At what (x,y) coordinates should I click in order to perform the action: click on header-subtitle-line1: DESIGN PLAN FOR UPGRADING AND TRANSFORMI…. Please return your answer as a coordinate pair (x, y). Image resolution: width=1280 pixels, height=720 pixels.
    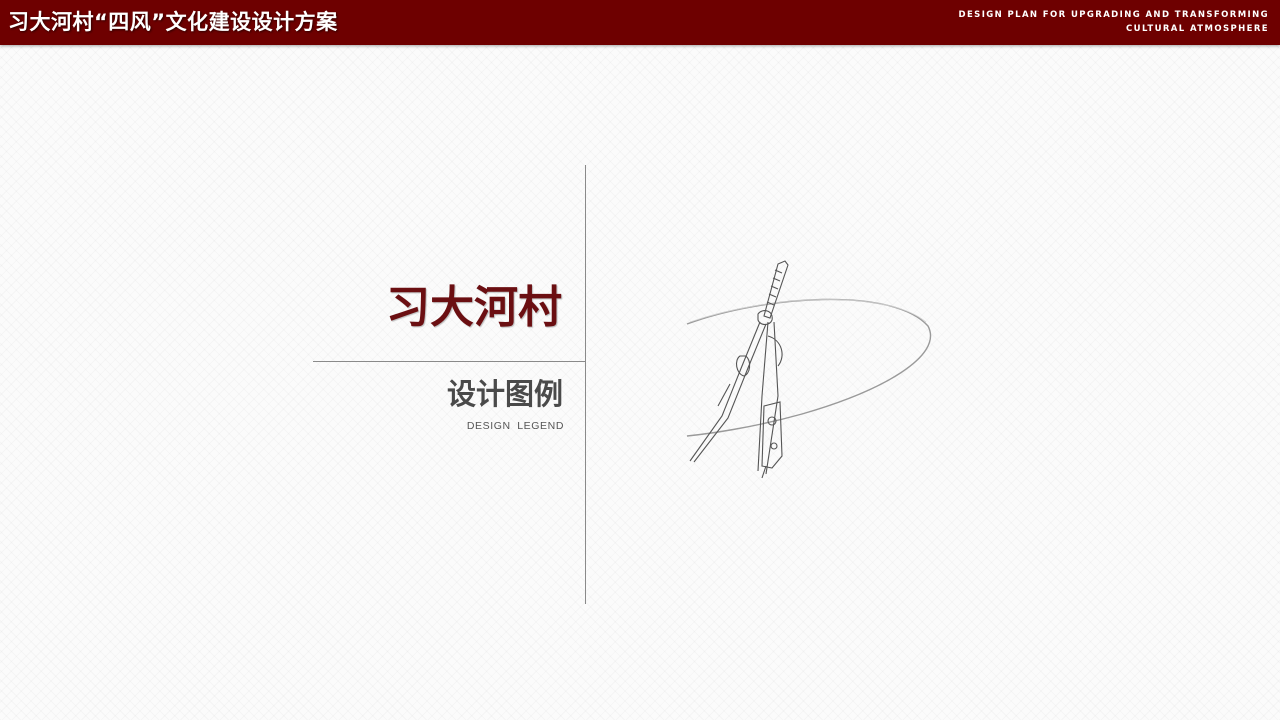
    Looking at the image, I should click on (1113, 15).